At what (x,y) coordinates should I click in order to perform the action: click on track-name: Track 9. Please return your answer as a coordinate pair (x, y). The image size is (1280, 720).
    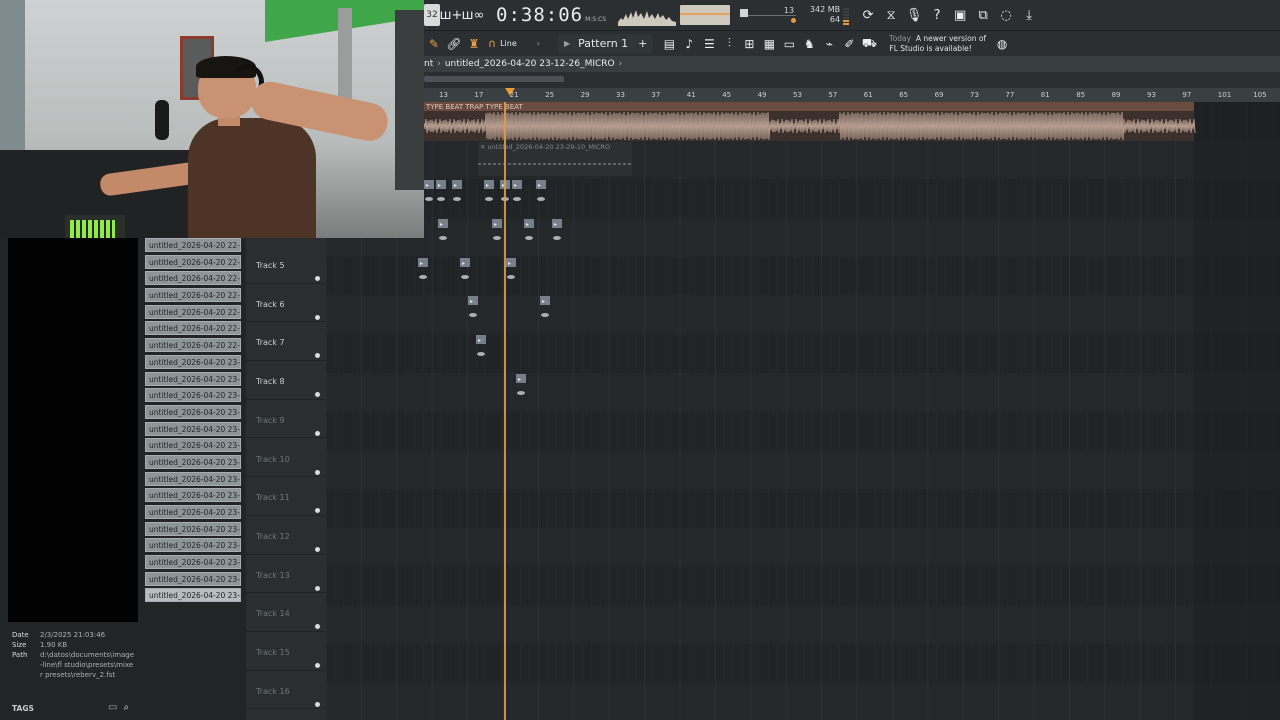
    Looking at the image, I should click on (270, 420).